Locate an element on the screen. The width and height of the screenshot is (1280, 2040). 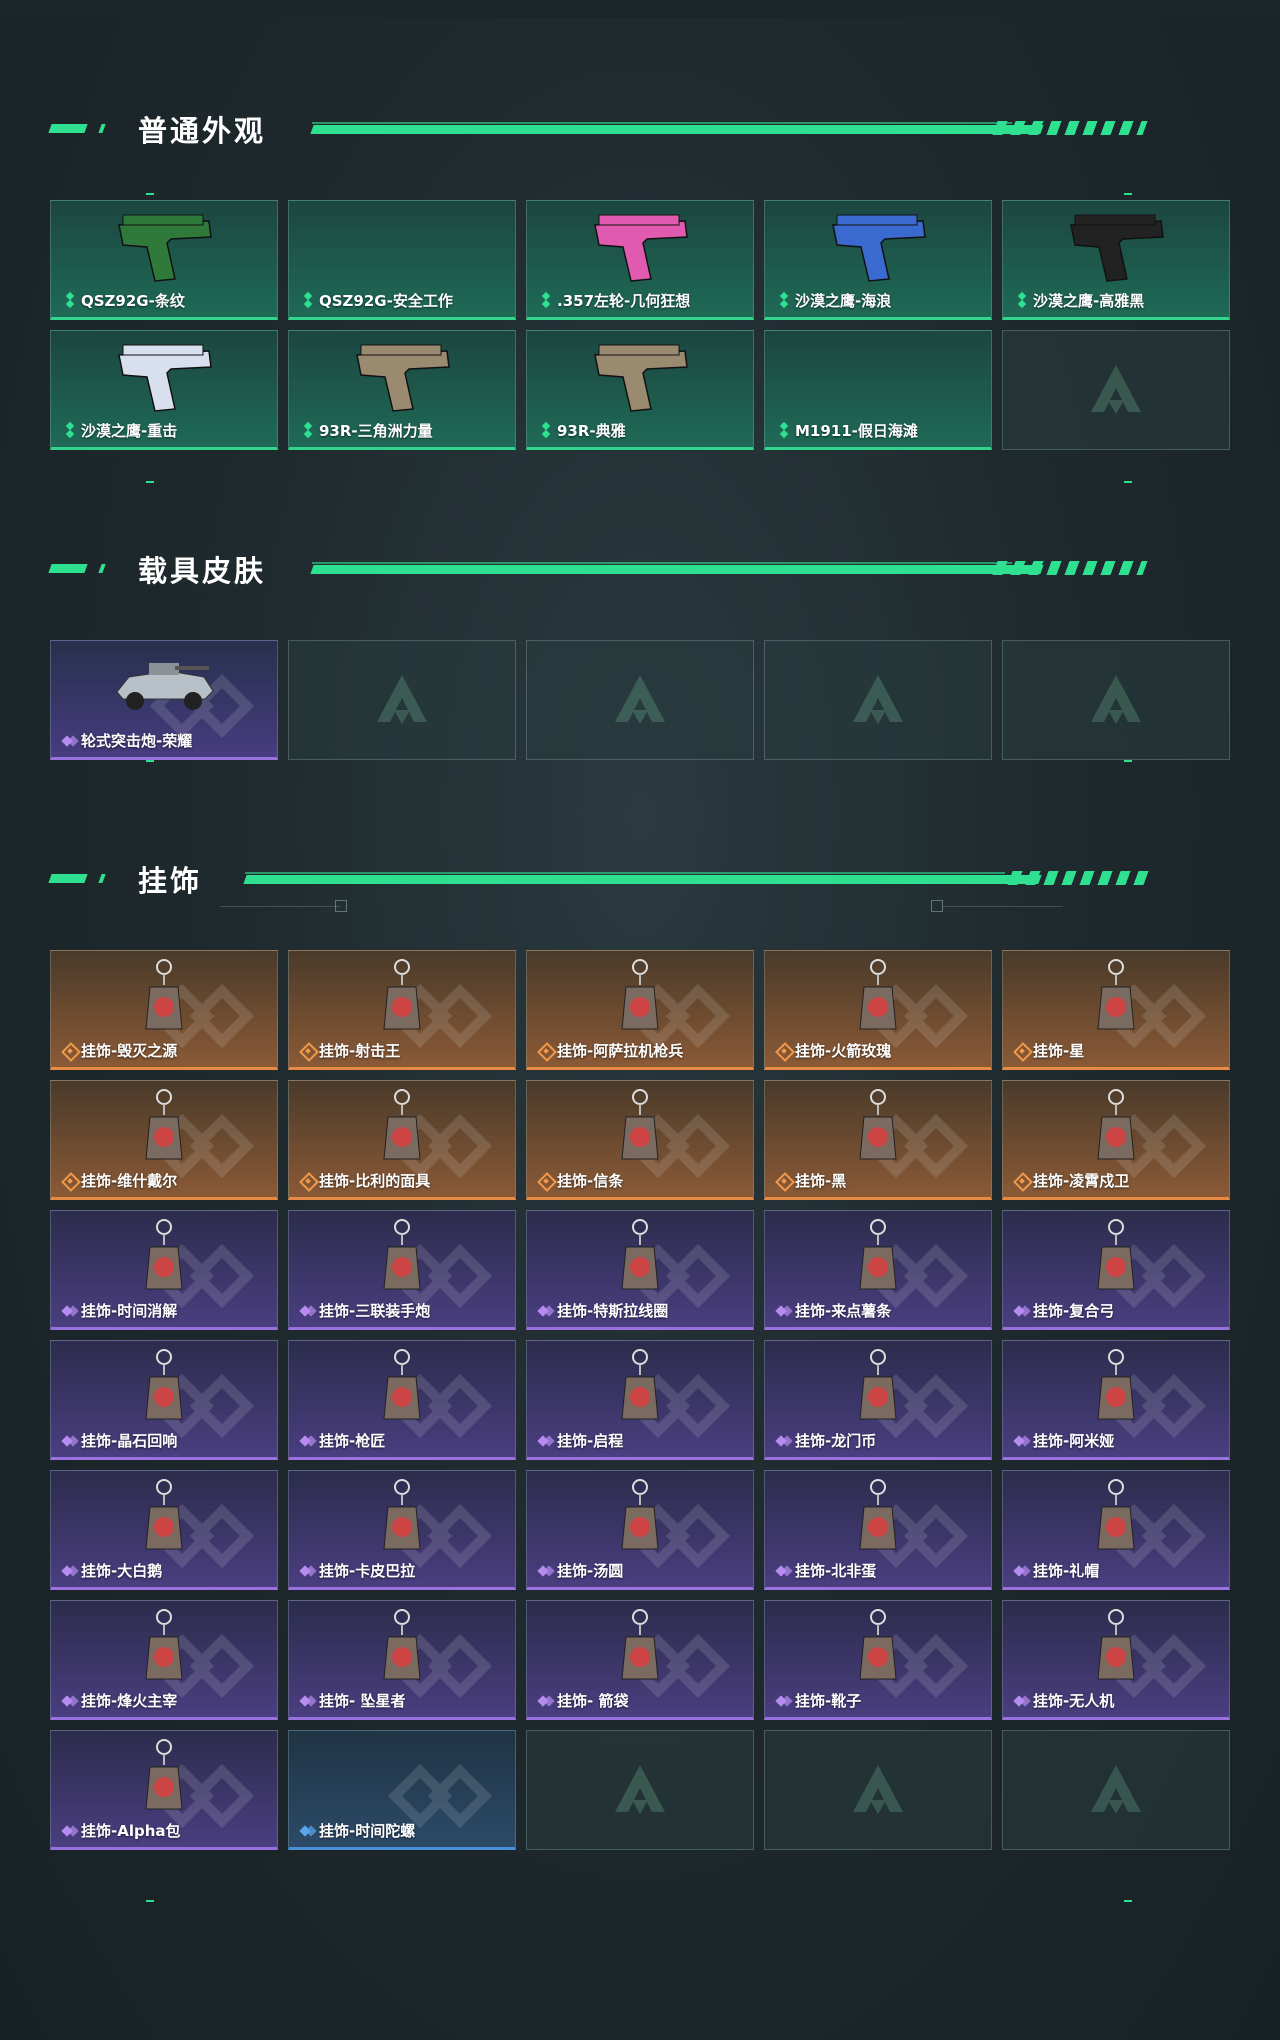
item-card: 挂饰-火箭玫瑰 is located at coordinates (878, 1010).